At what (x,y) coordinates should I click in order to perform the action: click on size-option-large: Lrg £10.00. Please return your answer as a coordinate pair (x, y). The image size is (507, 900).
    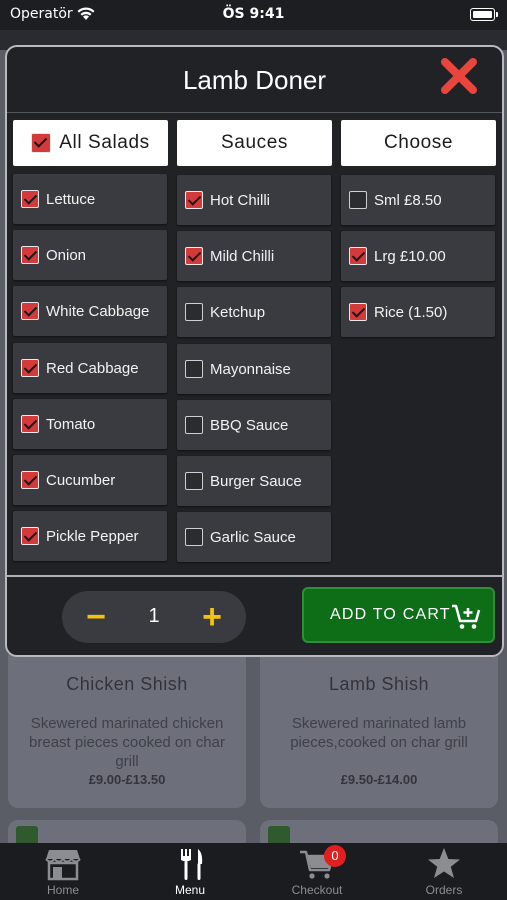
    Looking at the image, I should click on (418, 256).